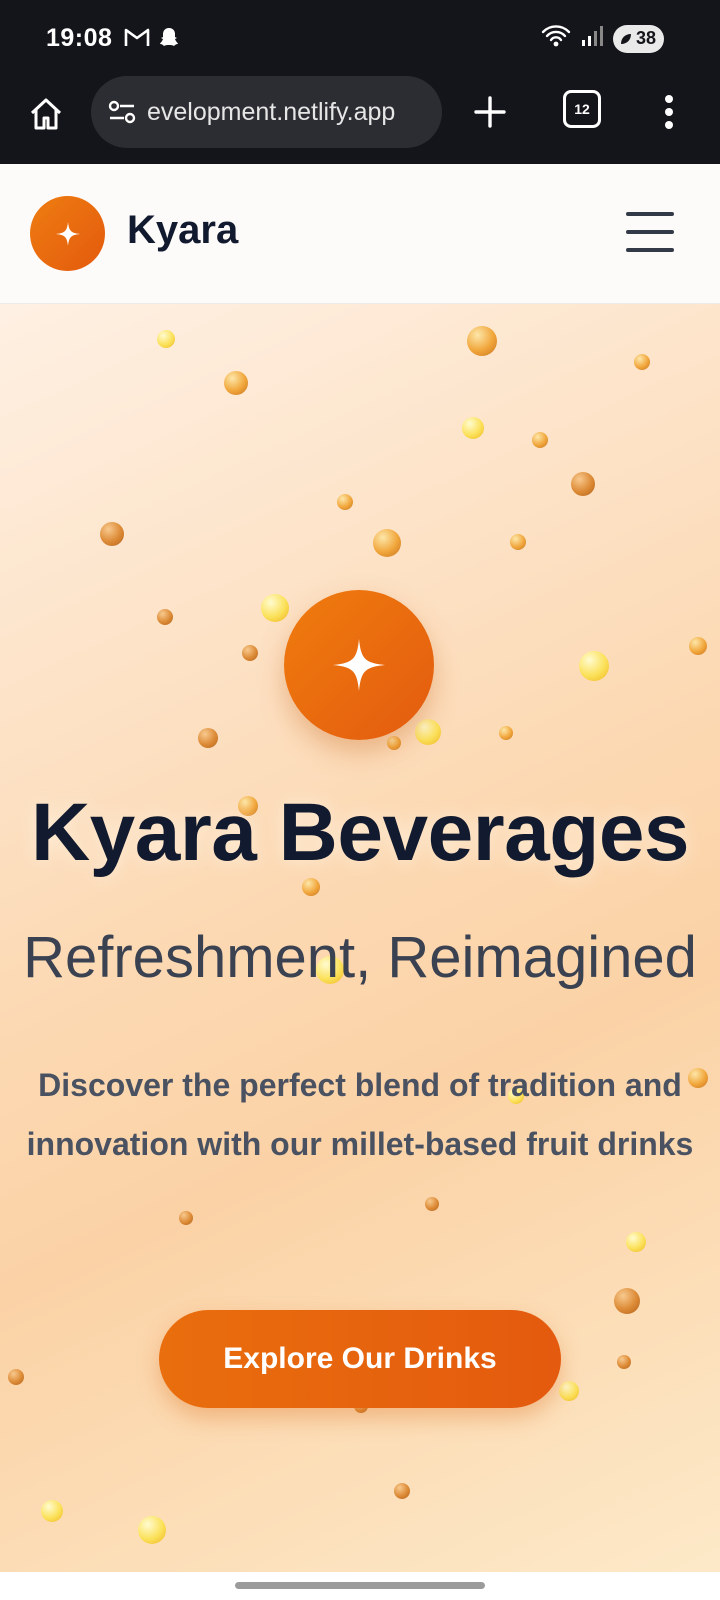  I want to click on hero-logo, so click(359, 665).